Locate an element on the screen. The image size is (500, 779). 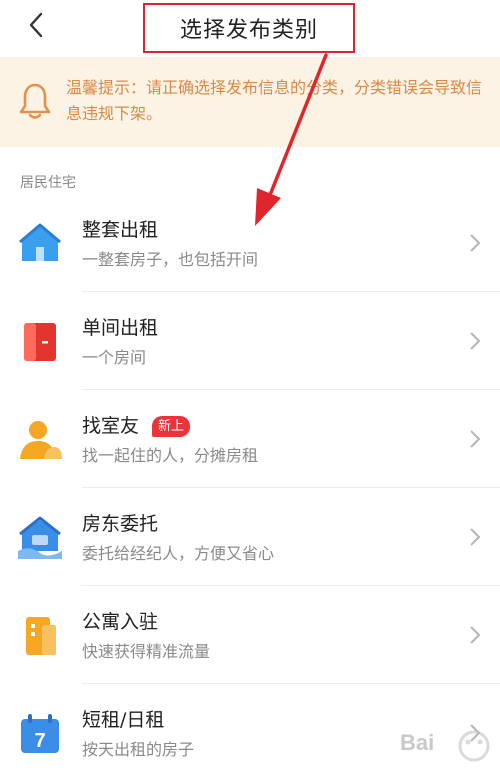
chevron-left-icon is located at coordinates (37, 25).